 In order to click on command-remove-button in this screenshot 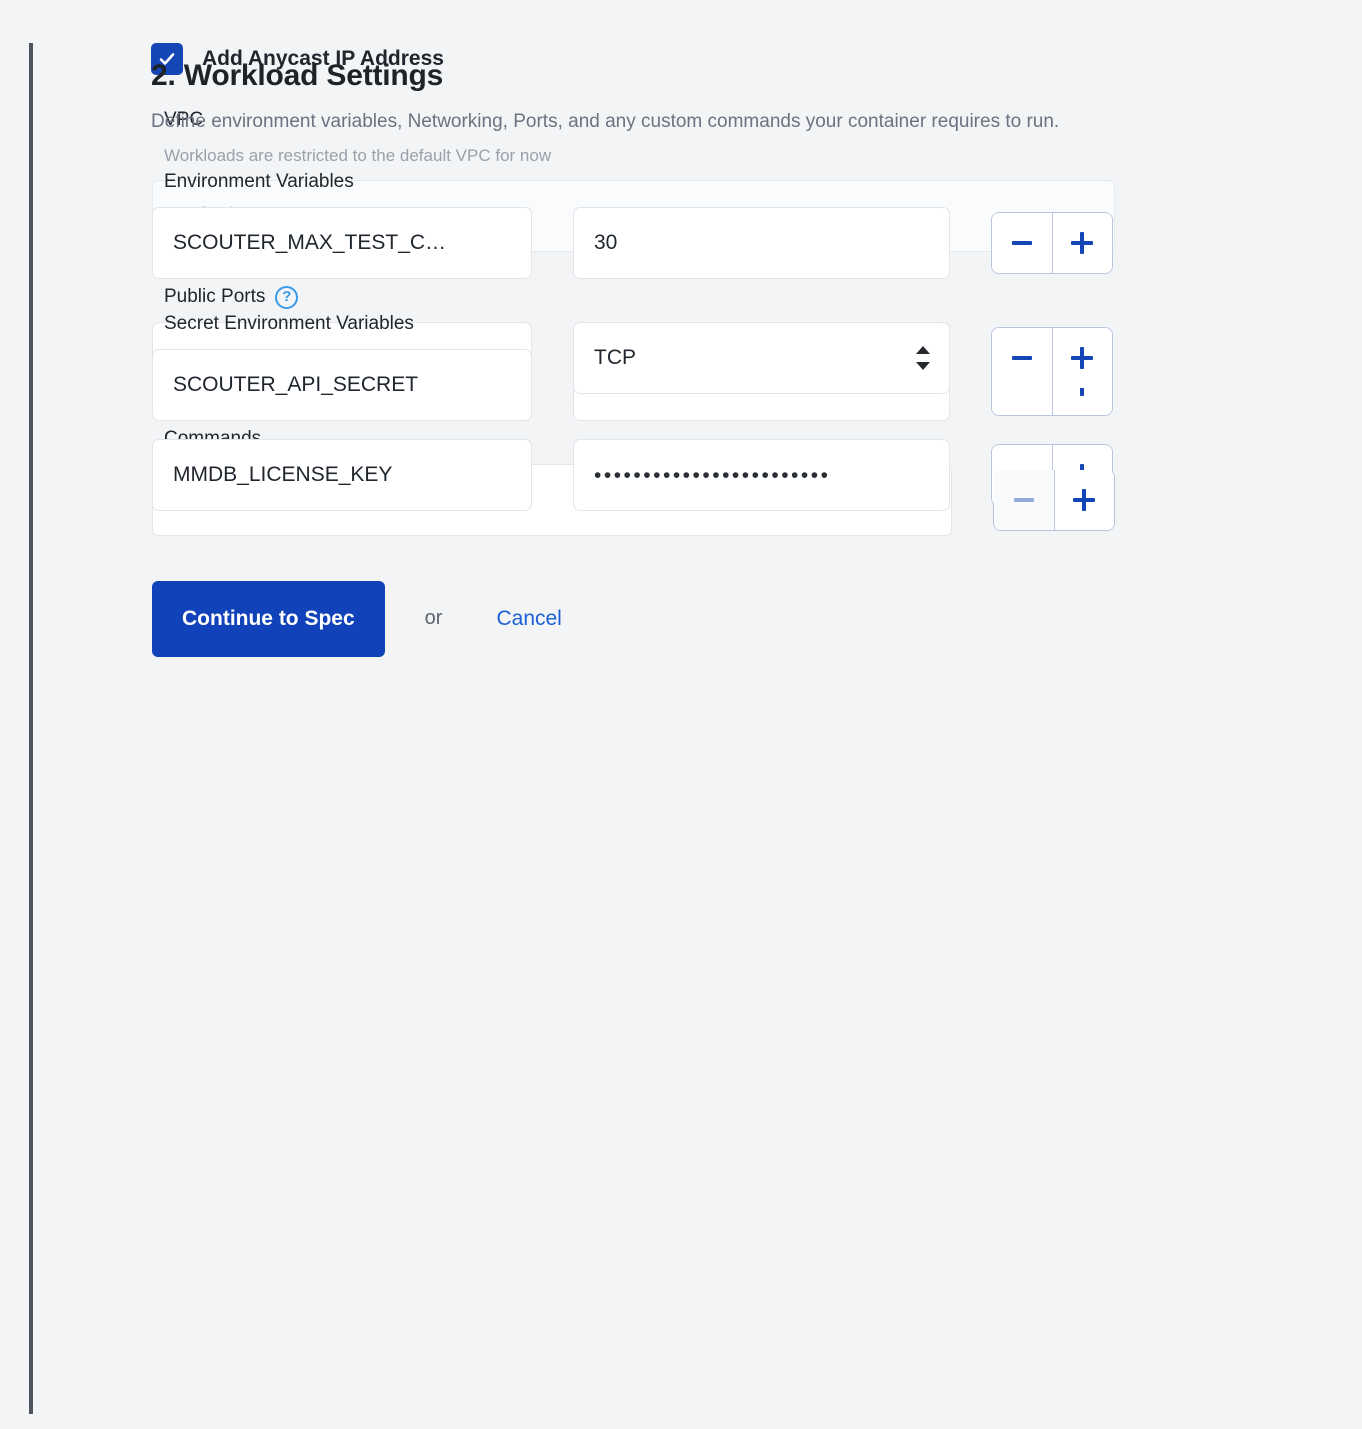, I will do `click(1024, 499)`.